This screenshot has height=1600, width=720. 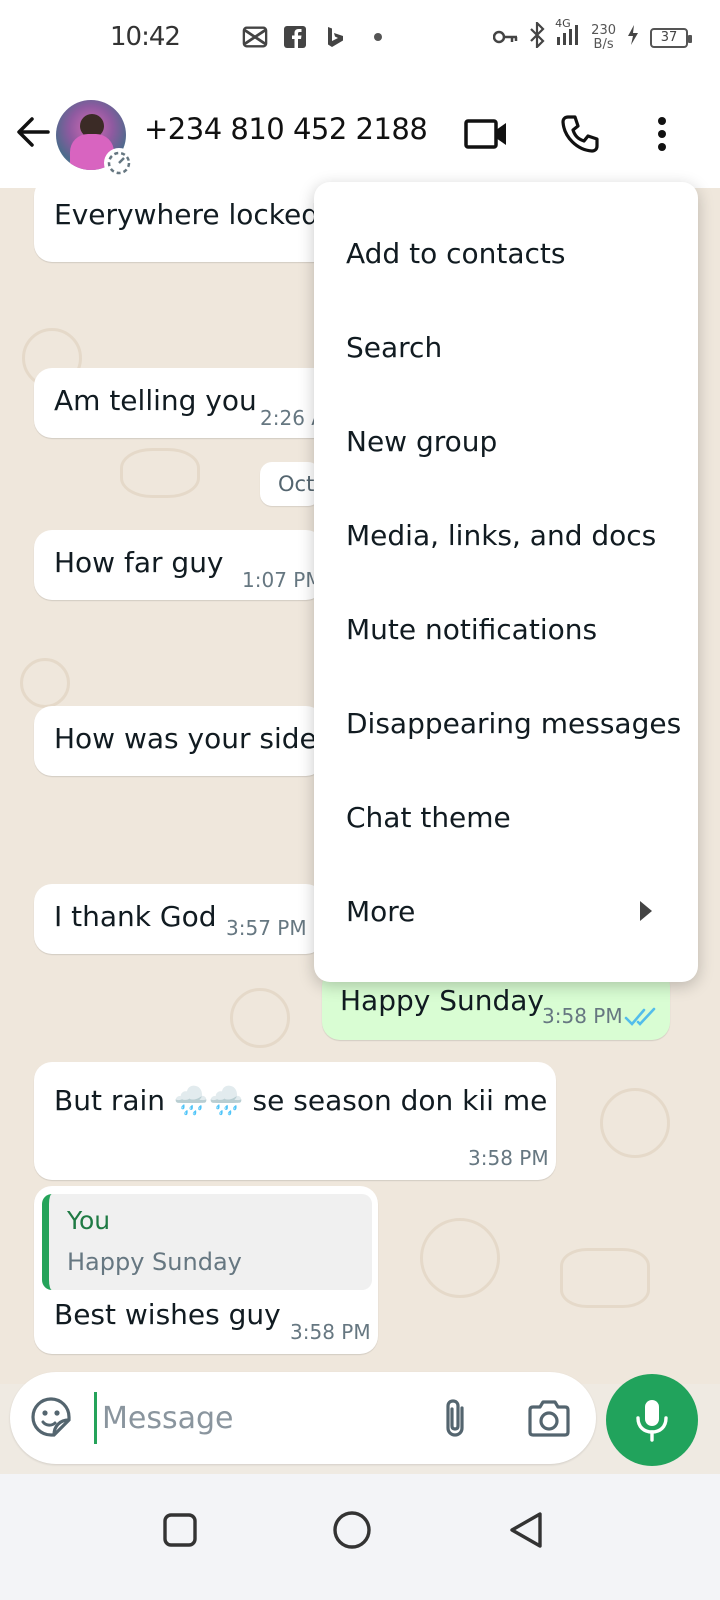 I want to click on message-bubble: Everywhere locked, so click(x=184, y=225).